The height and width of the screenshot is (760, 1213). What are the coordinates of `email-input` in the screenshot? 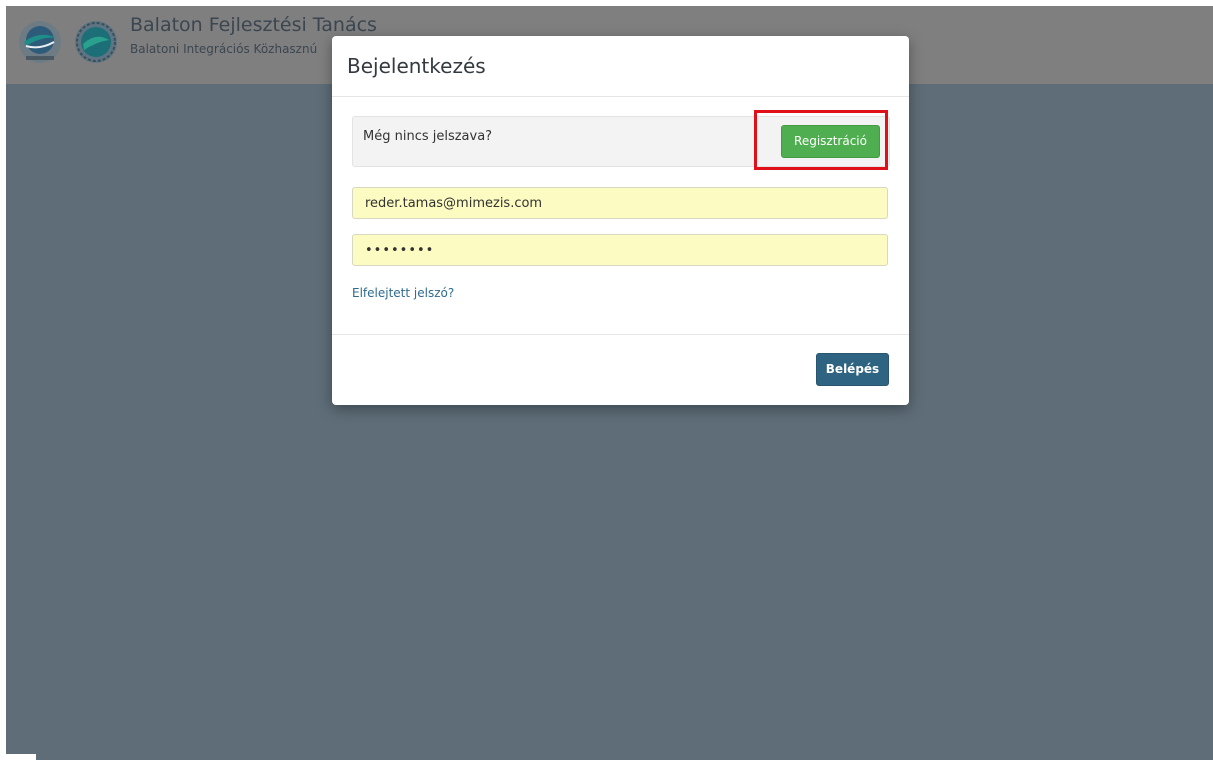 It's located at (620, 203).